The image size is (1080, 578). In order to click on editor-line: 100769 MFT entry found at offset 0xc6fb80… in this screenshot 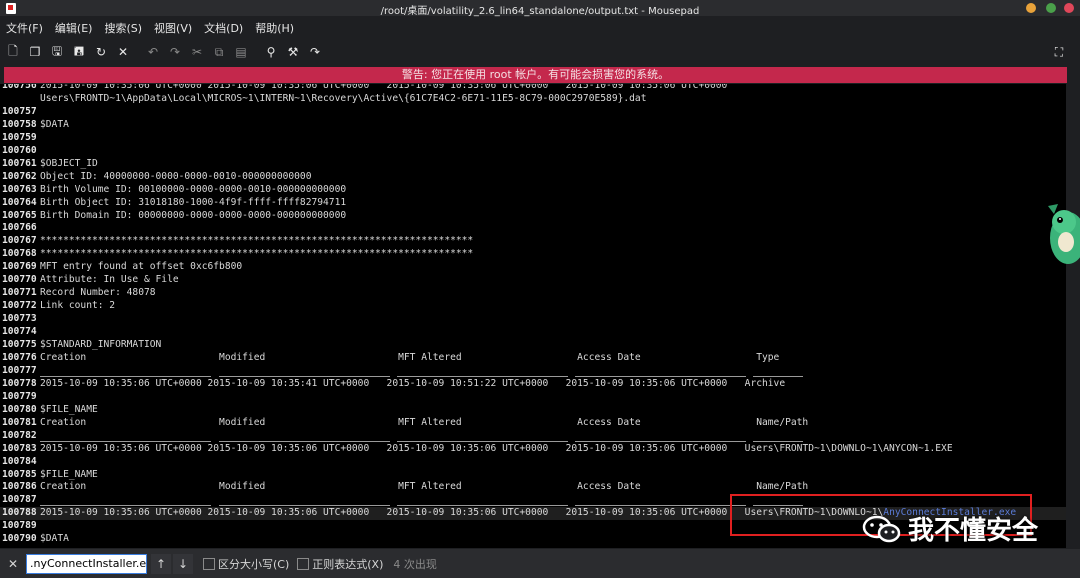, I will do `click(533, 267)`.